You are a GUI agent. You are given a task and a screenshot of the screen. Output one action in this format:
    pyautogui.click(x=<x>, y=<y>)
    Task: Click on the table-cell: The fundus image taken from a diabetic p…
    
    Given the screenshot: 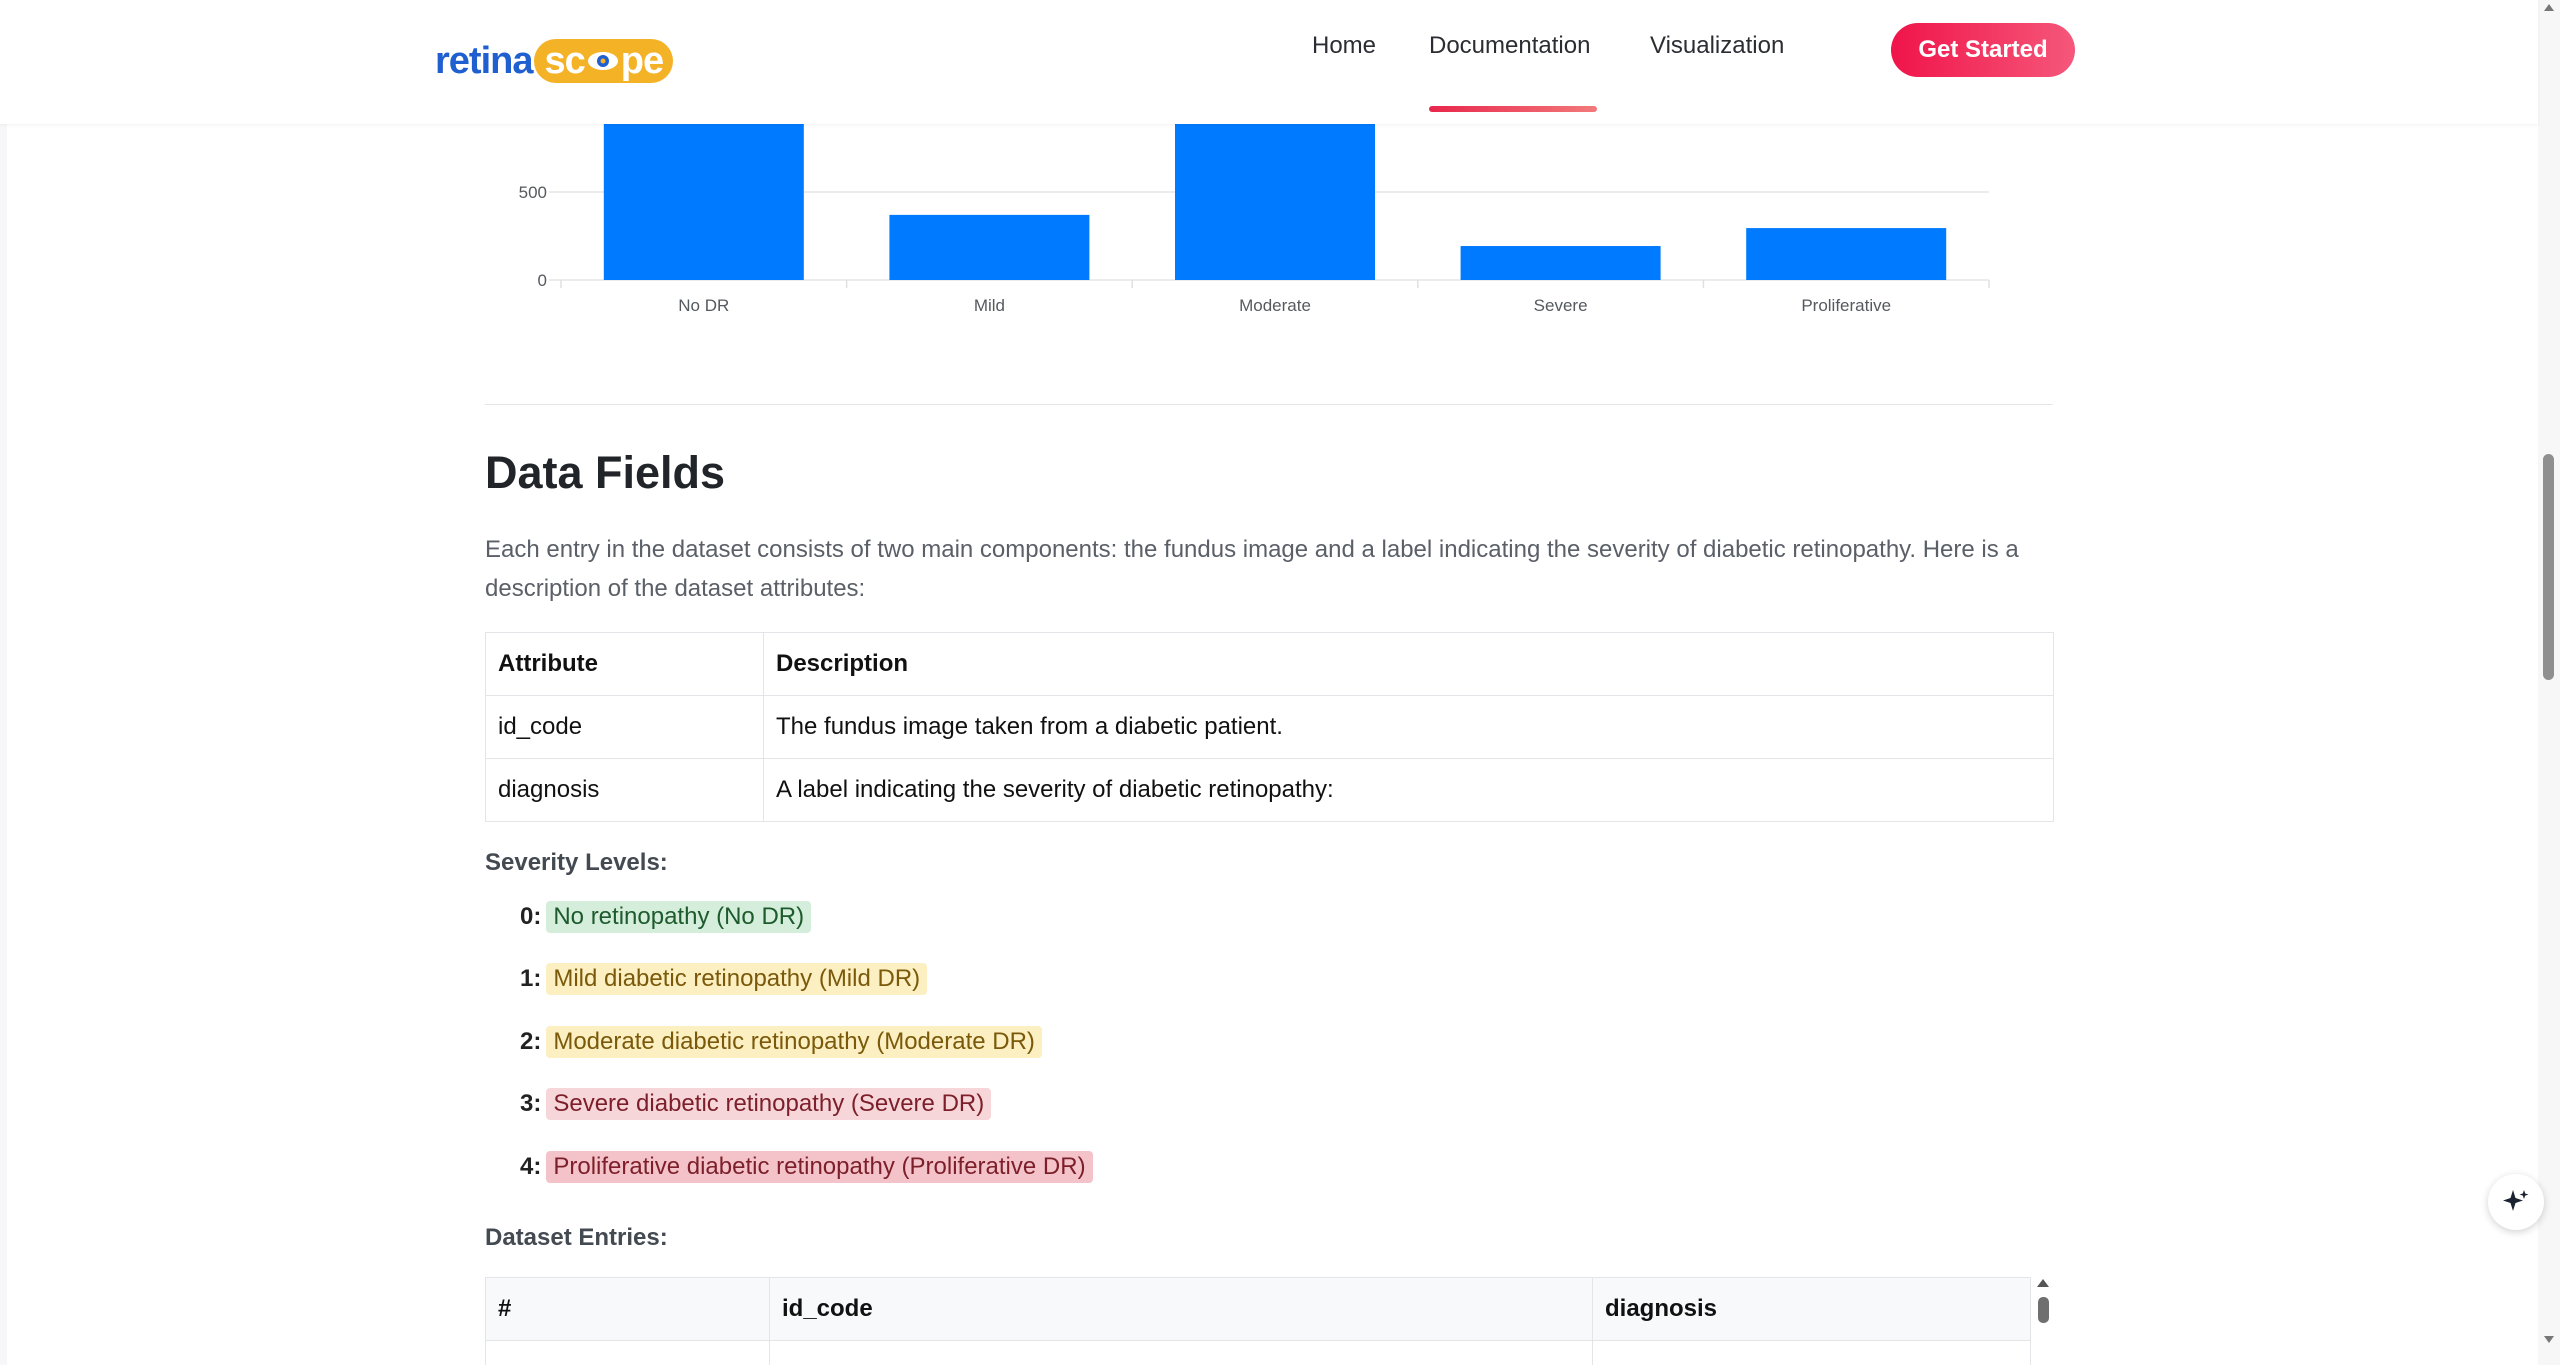 What is the action you would take?
    pyautogui.click(x=1408, y=727)
    